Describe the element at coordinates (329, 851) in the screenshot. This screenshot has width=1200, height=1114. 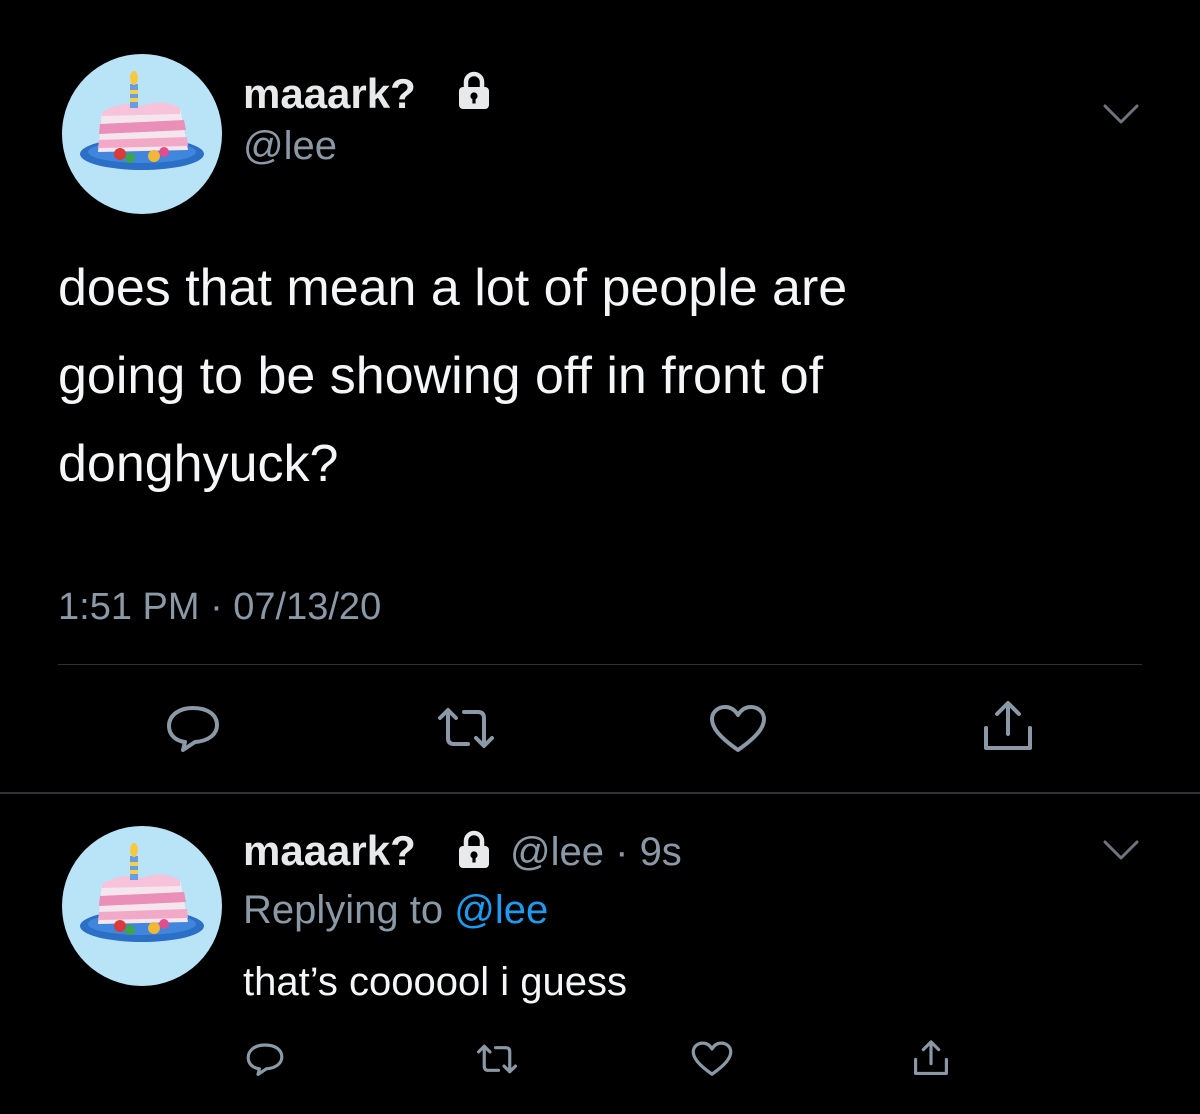
I see `reply-display-name: maaark?` at that location.